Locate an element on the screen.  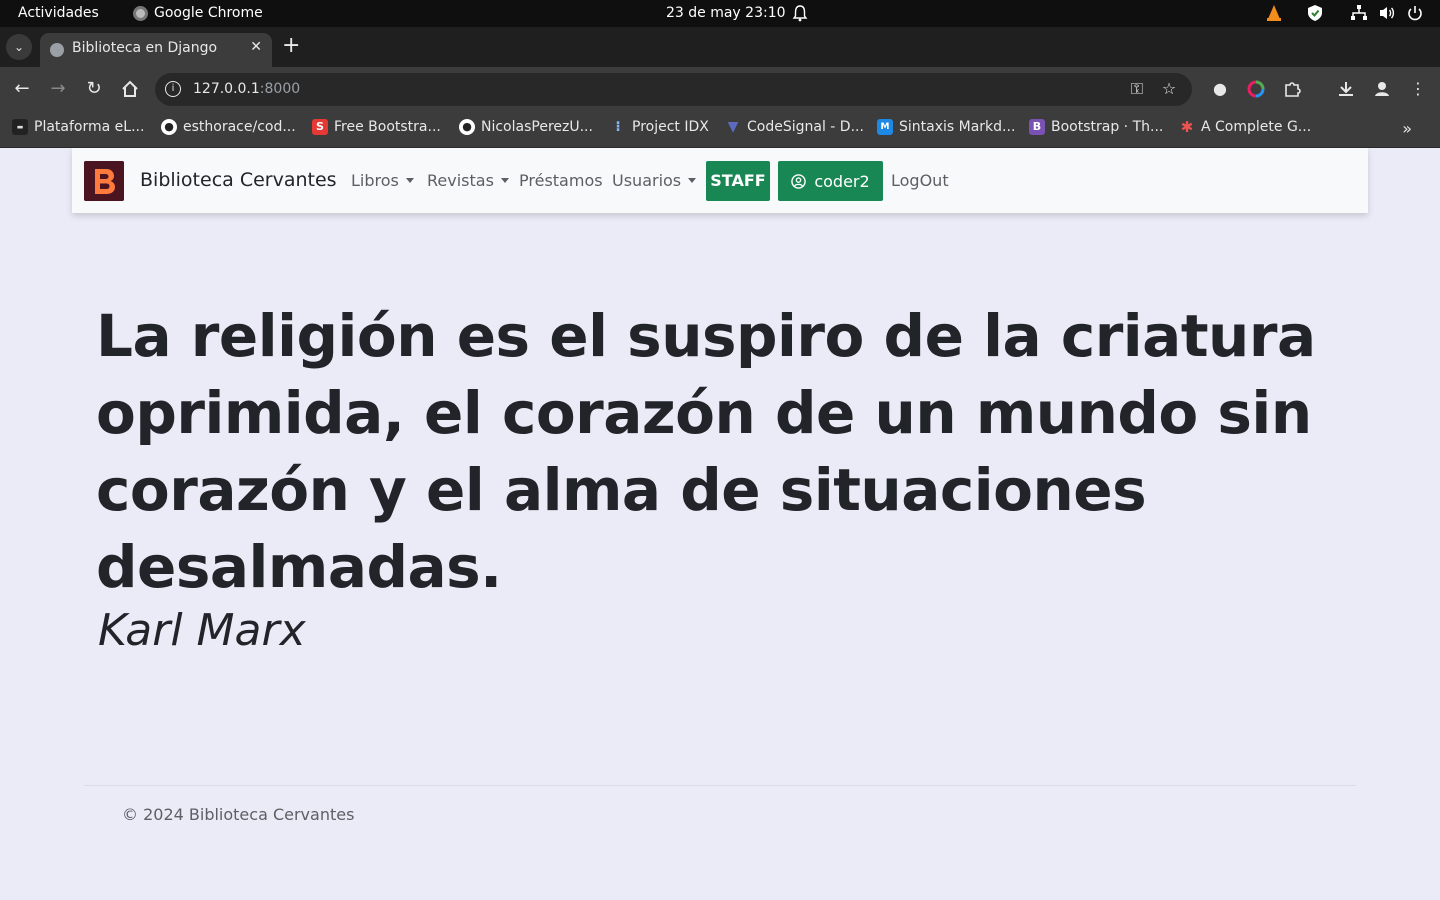
app-name: Google Chrome is located at coordinates (208, 13).